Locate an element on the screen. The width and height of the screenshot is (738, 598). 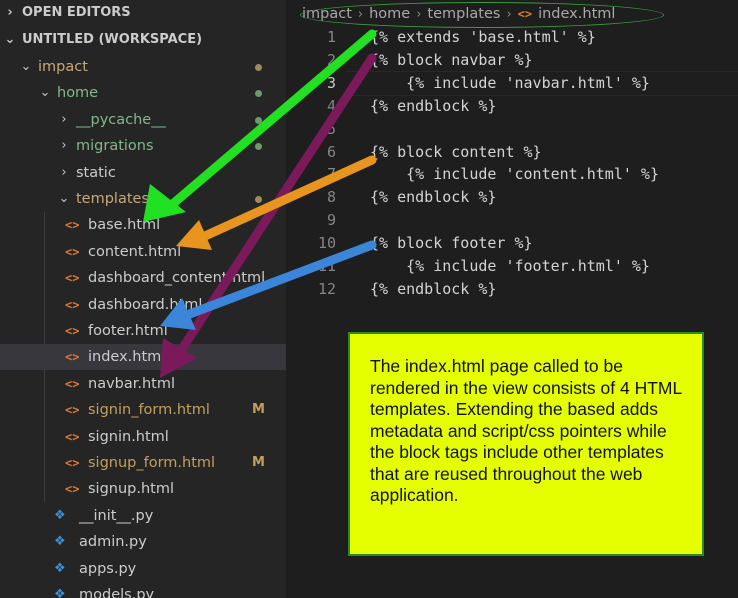
tree-item-label: home is located at coordinates (78, 93).